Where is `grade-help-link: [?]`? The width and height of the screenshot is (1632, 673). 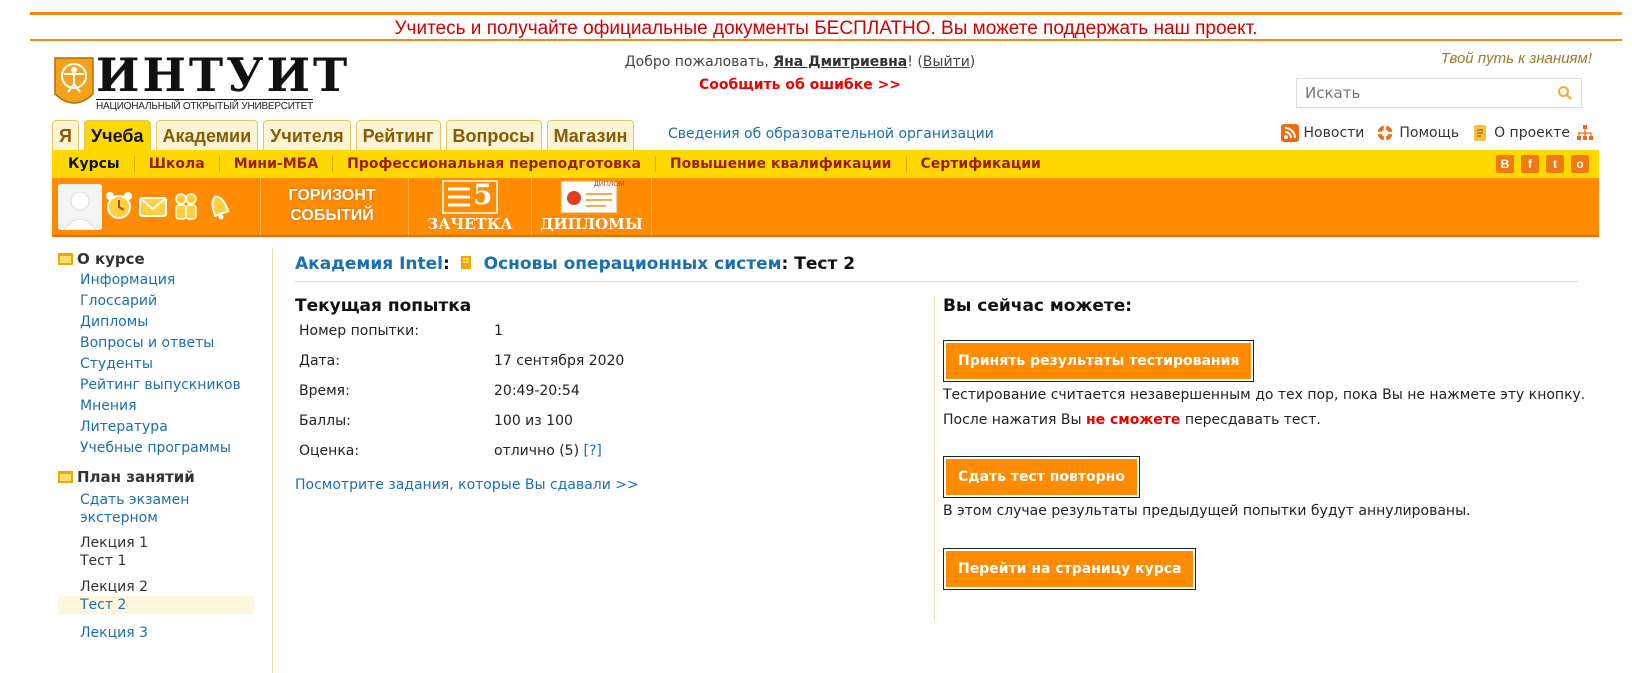
grade-help-link: [?] is located at coordinates (593, 451).